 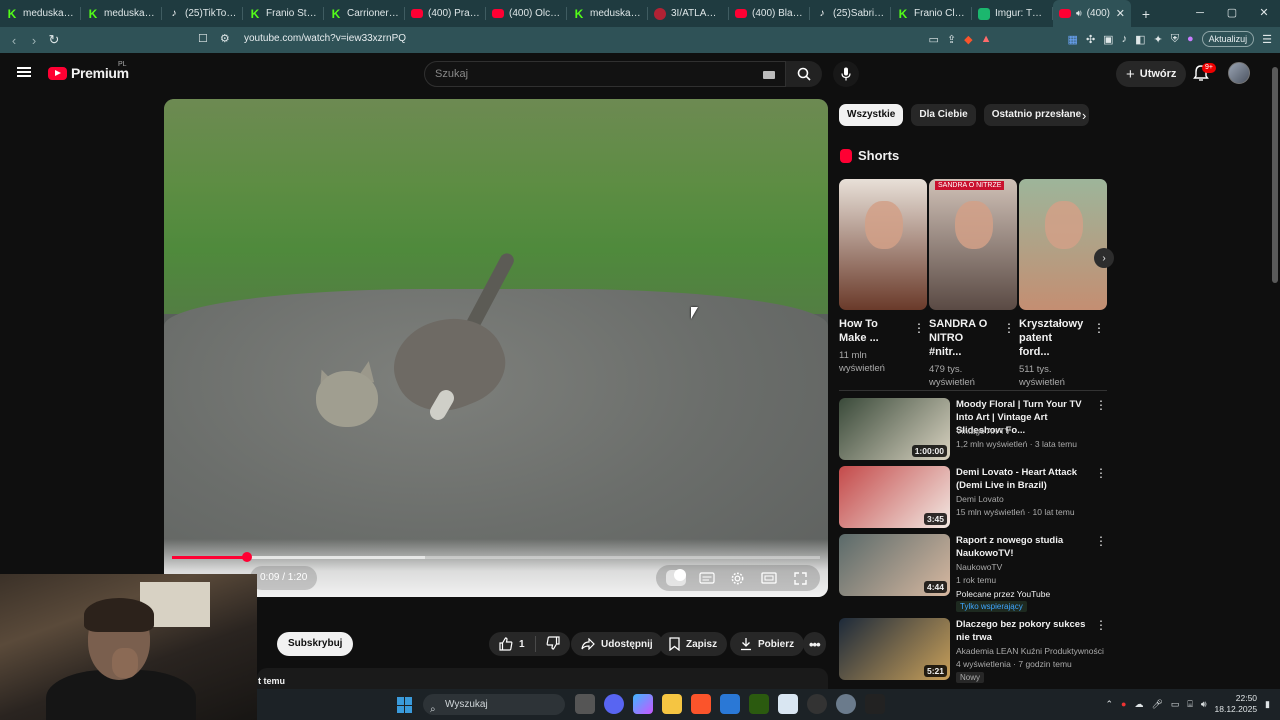 I want to click on filter-chip: Wszystkie, so click(x=871, y=115).